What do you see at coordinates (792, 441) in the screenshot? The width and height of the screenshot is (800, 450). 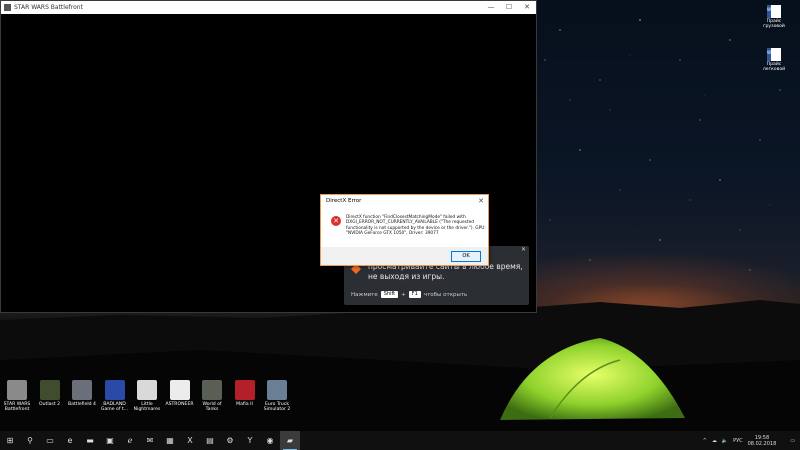 I see `notifications-icon: ▭` at bounding box center [792, 441].